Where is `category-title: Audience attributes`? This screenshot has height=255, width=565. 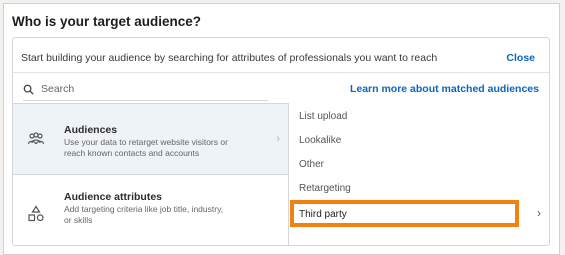 category-title: Audience attributes is located at coordinates (113, 197).